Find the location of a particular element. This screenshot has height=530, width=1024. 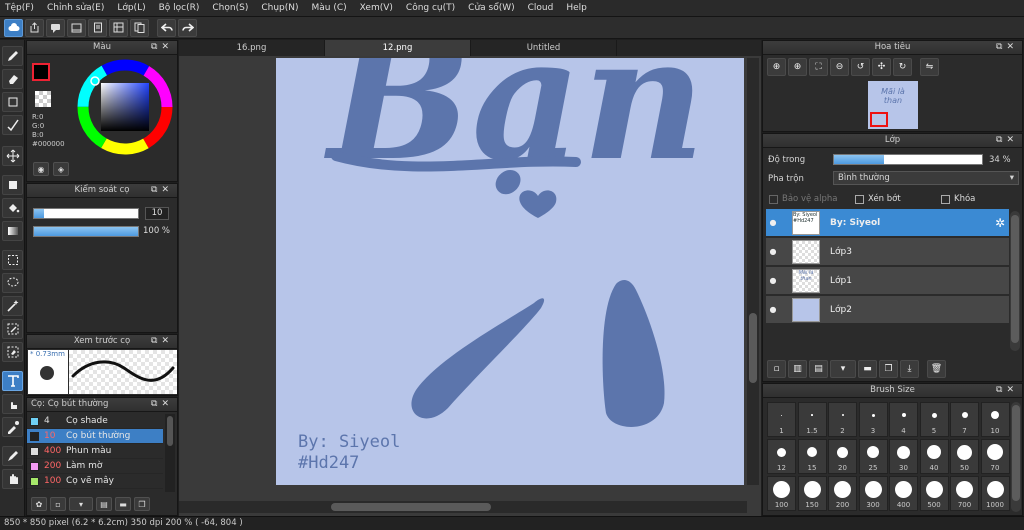

brush-list-scrollbar is located at coordinates (170, 453).